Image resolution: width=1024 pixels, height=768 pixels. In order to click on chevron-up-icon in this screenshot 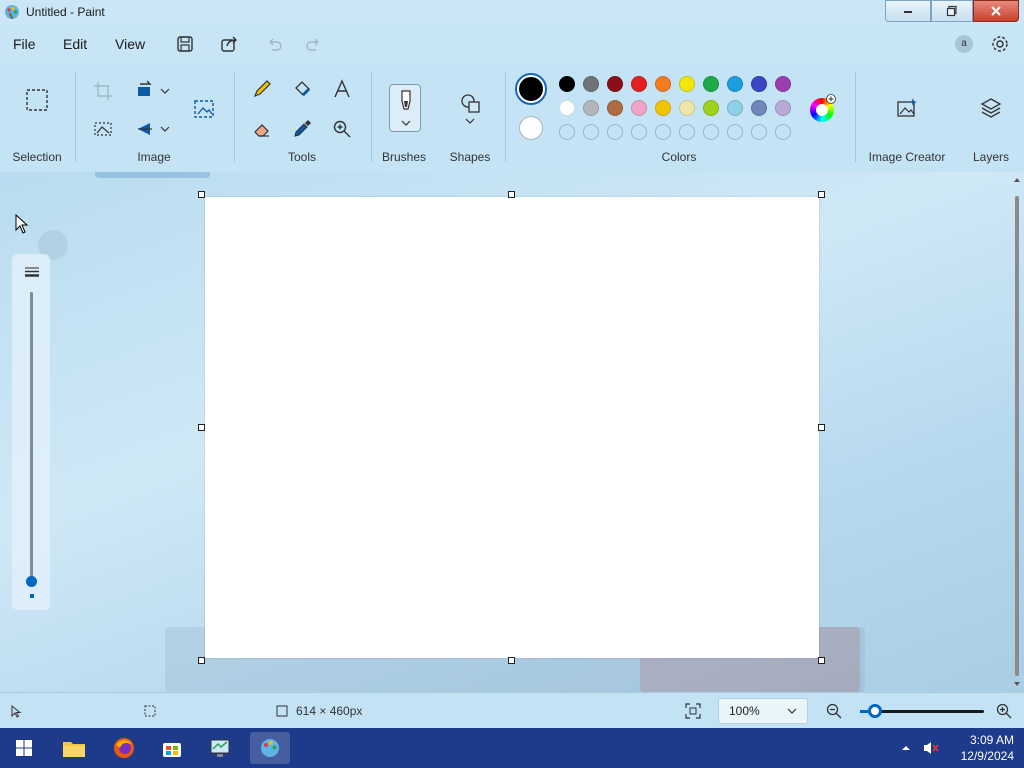, I will do `click(906, 748)`.